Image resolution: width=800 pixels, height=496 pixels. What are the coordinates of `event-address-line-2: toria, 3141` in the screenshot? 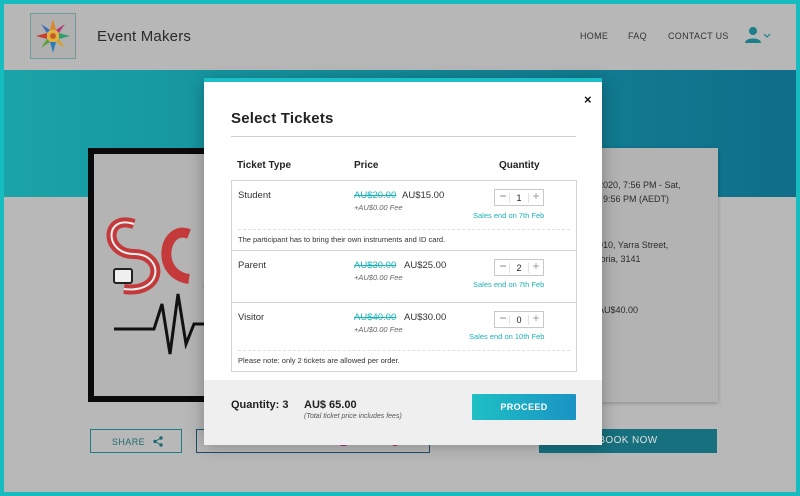 It's located at (619, 259).